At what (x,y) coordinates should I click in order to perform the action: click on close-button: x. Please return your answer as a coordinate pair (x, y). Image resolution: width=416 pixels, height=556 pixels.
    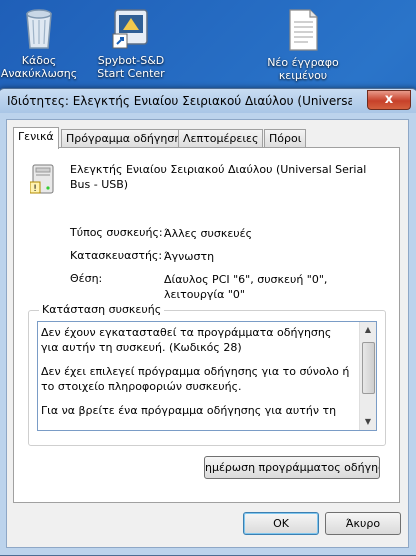
    Looking at the image, I should click on (389, 100).